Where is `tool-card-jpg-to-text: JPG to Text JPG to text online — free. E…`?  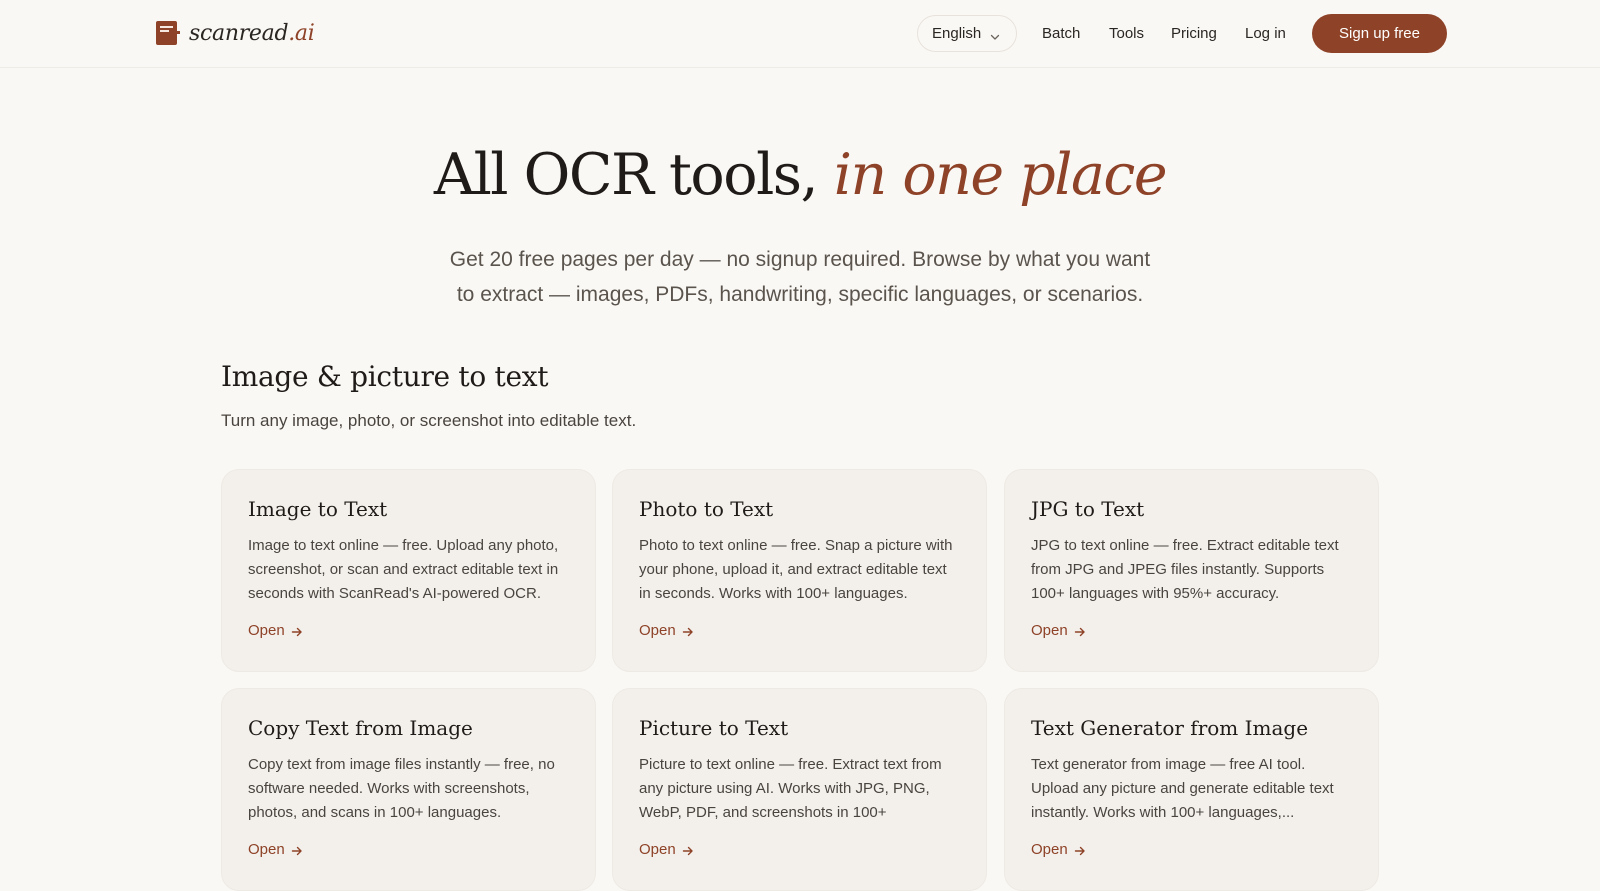
tool-card-jpg-to-text: JPG to Text JPG to text online — free. E… is located at coordinates (1191, 570).